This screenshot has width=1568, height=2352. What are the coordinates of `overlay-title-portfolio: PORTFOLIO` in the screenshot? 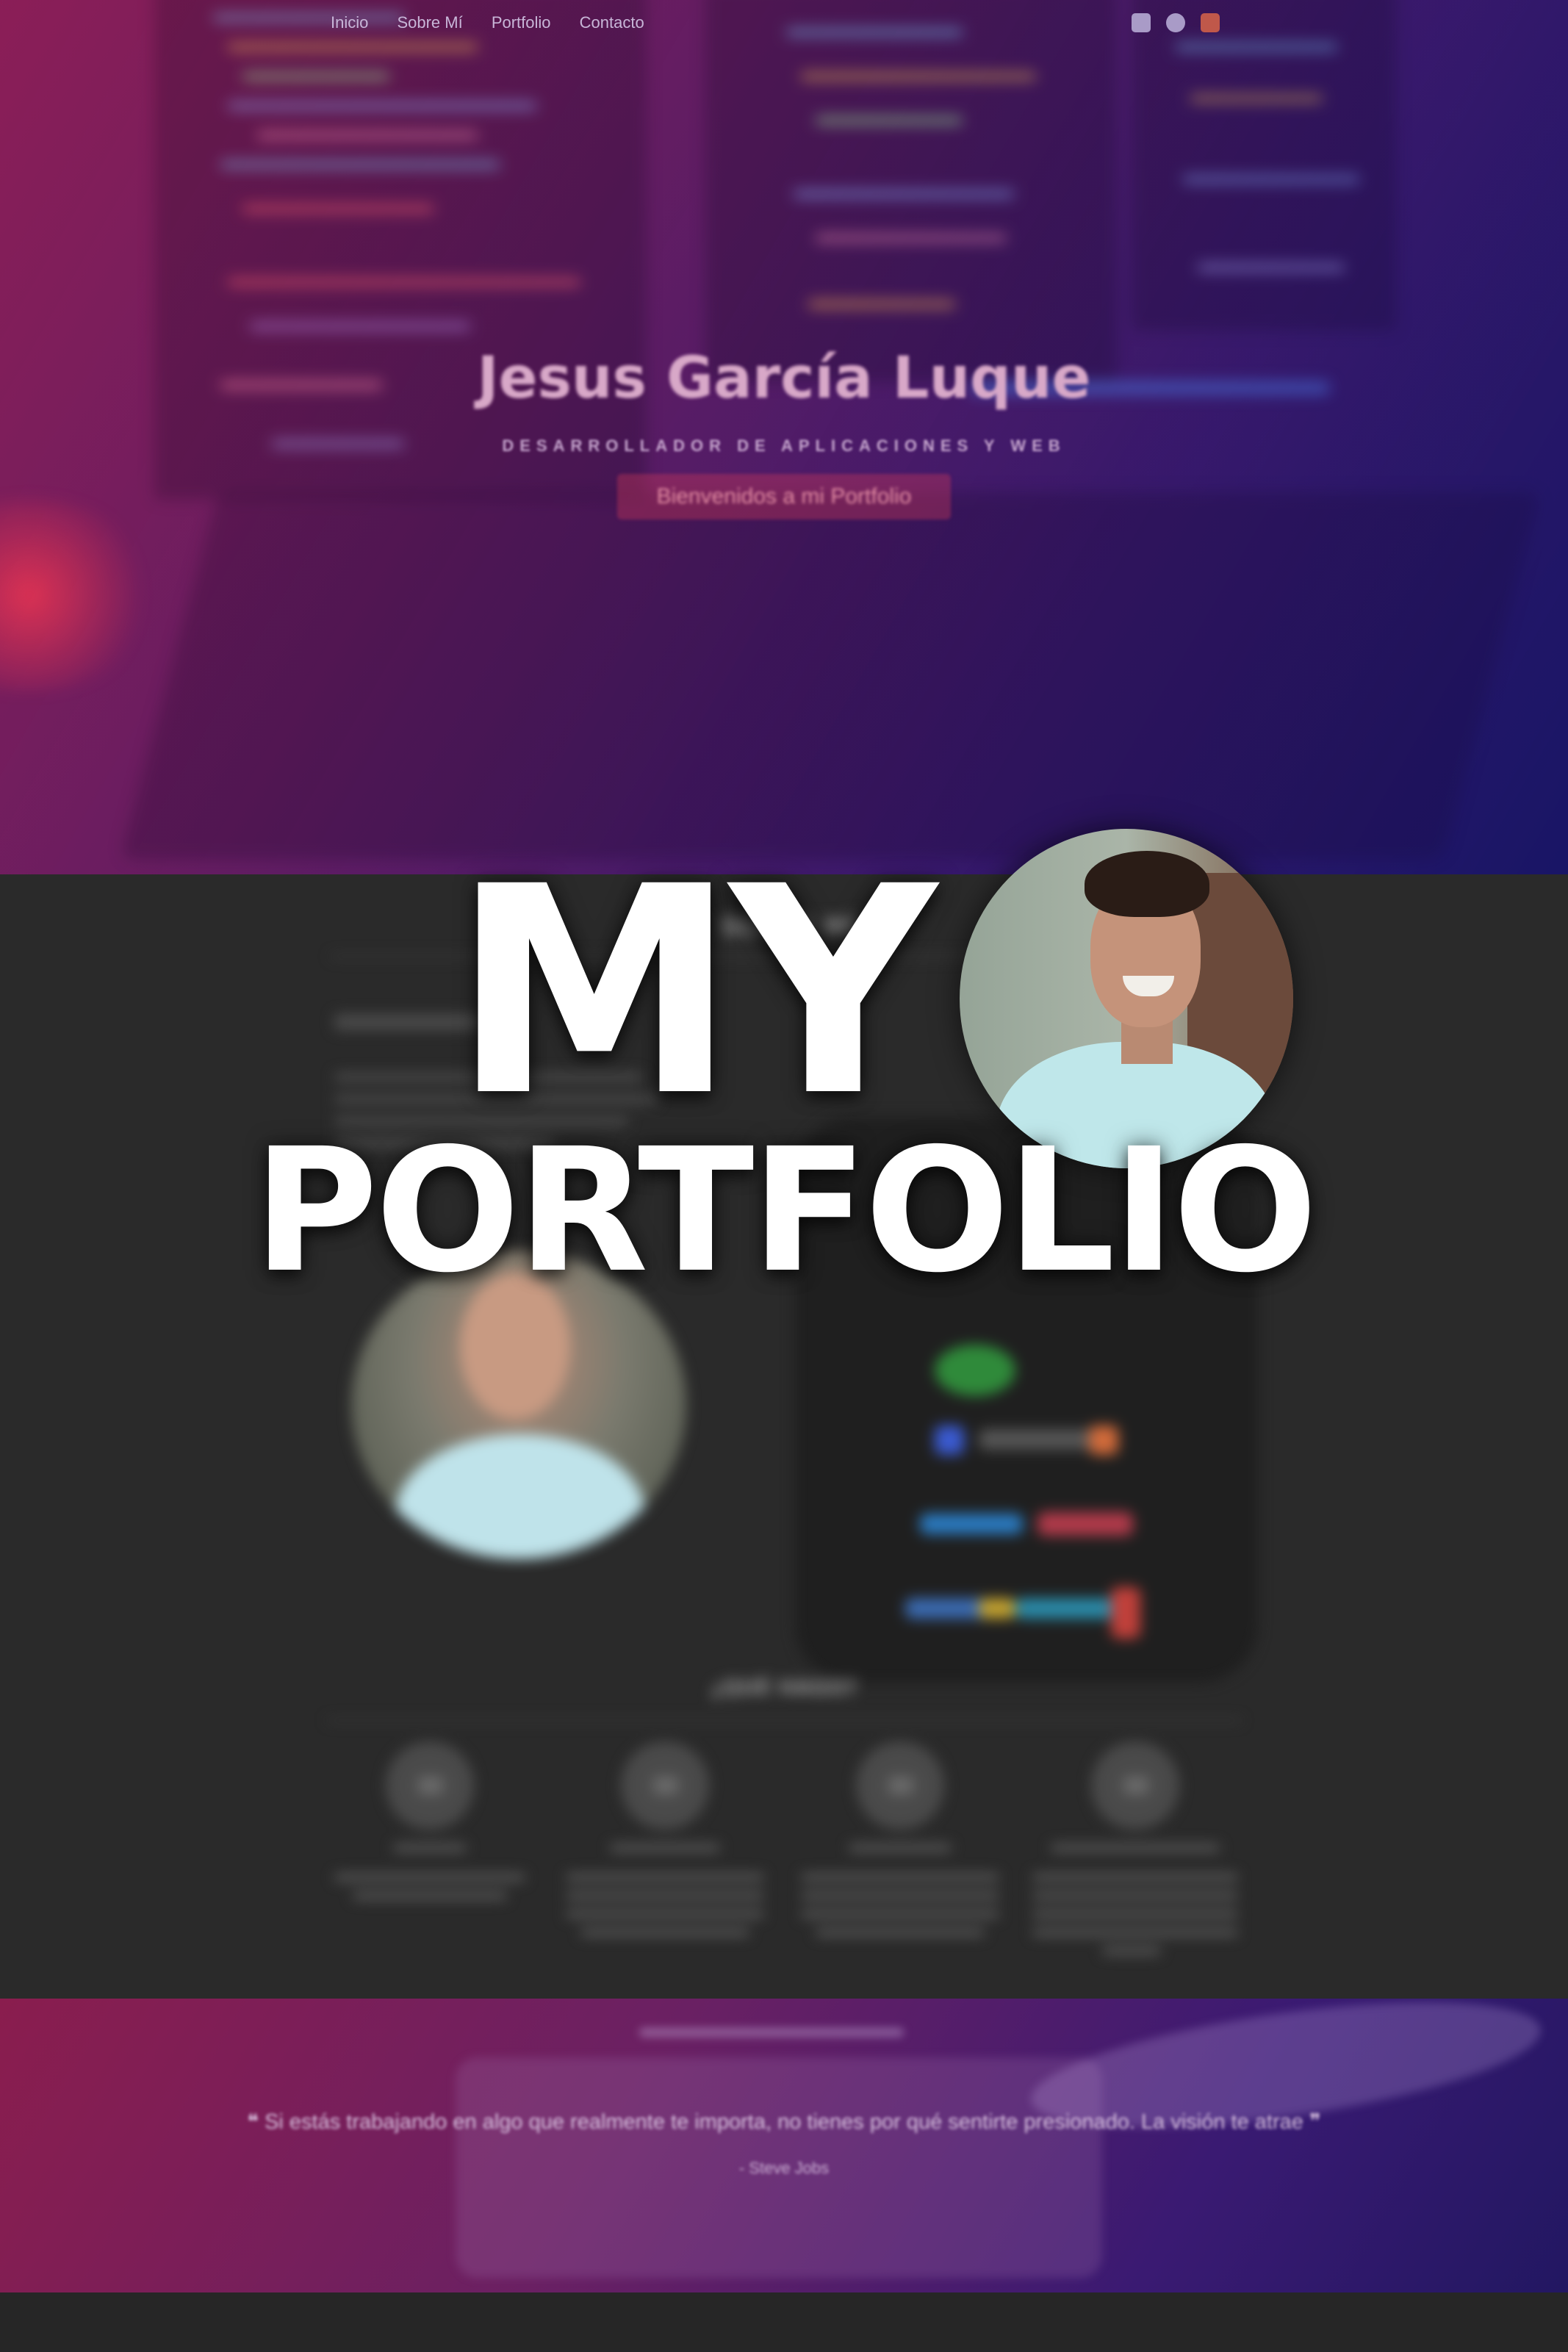 It's located at (786, 1211).